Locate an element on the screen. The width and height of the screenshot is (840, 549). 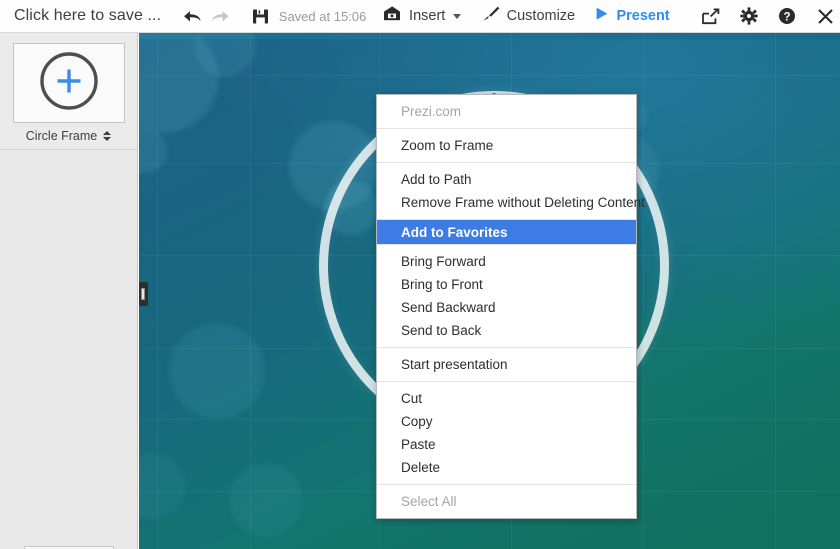
frame-tool-panel: Circle Frame is located at coordinates (68, 91).